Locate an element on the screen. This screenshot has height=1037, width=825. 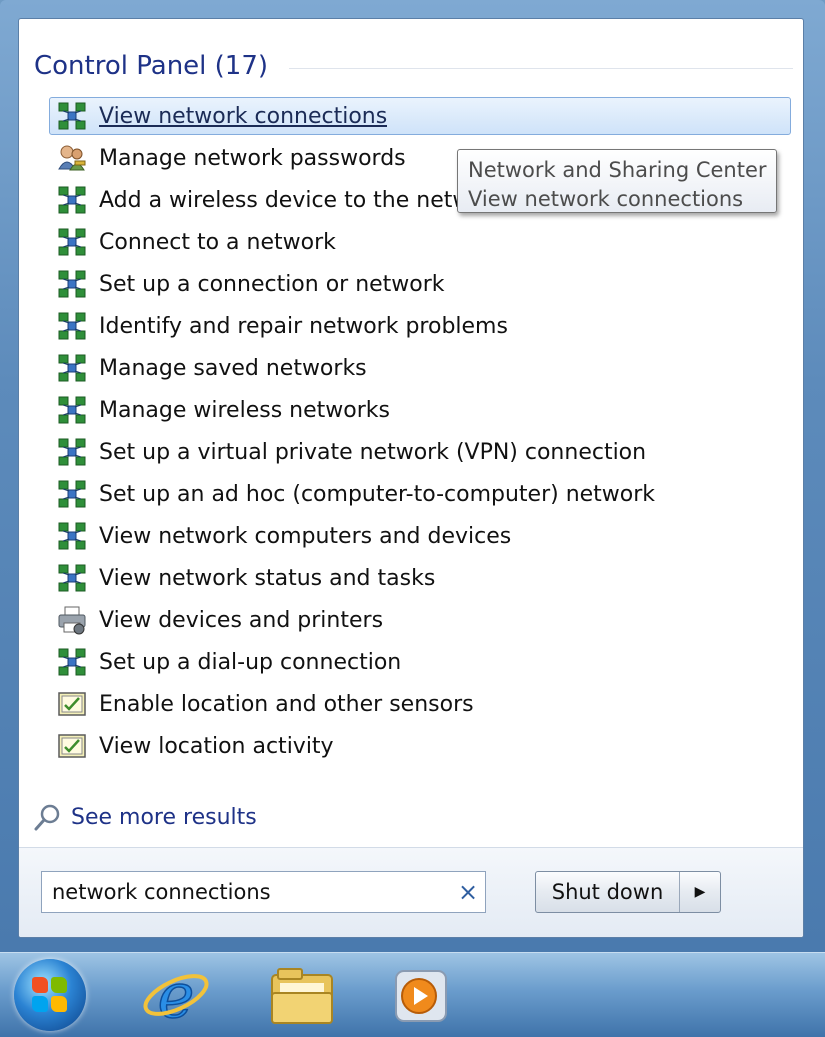
search-icon is located at coordinates (48, 817).